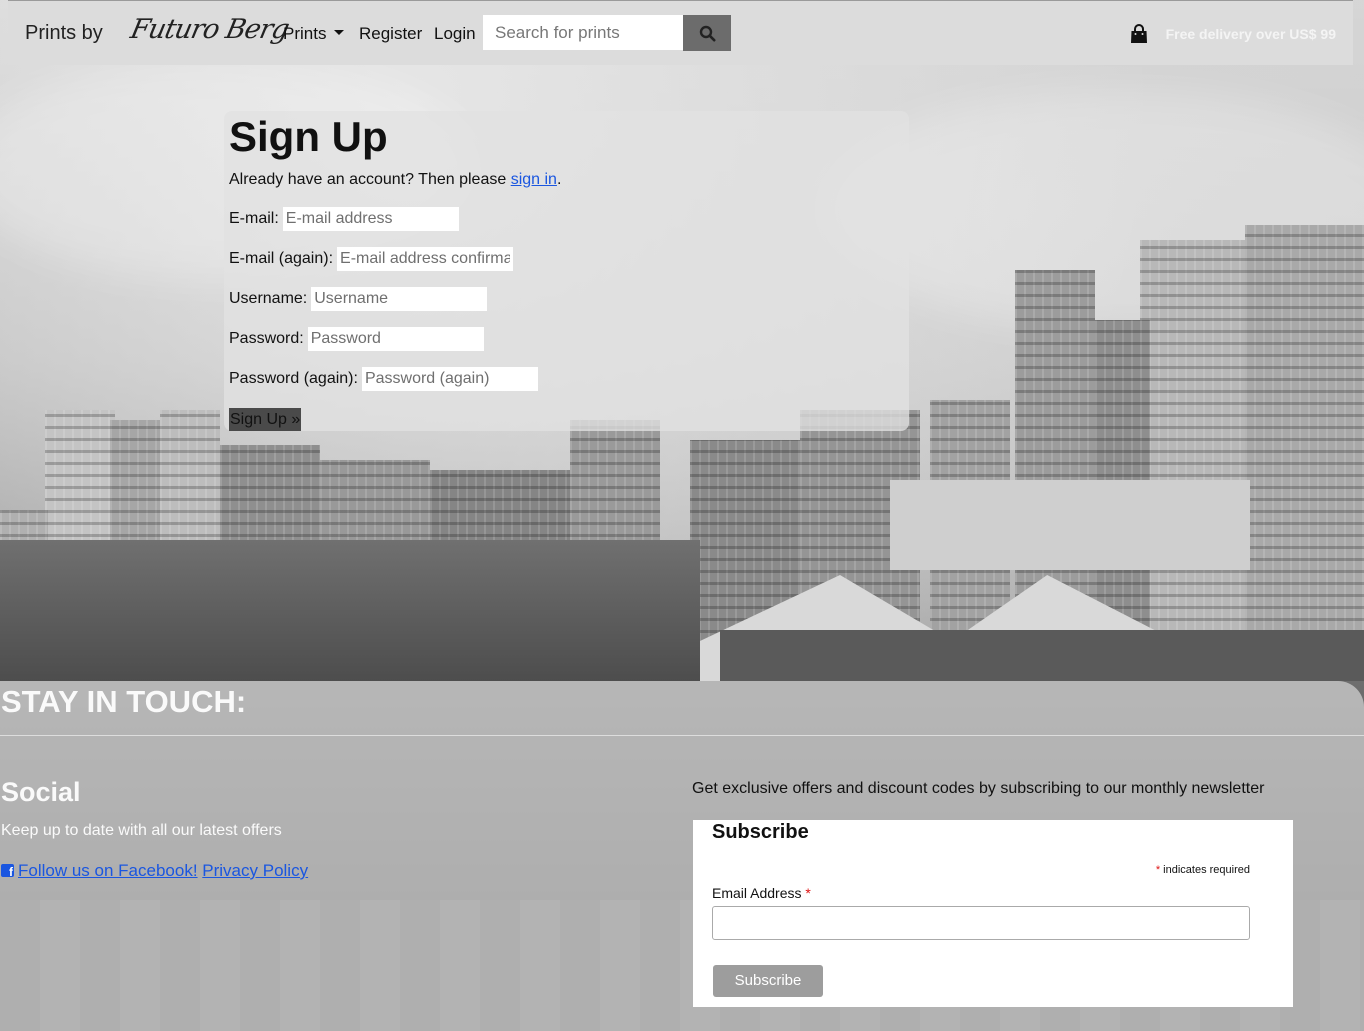 This screenshot has height=1031, width=1364. What do you see at coordinates (41, 792) in the screenshot?
I see `social-title: Social` at bounding box center [41, 792].